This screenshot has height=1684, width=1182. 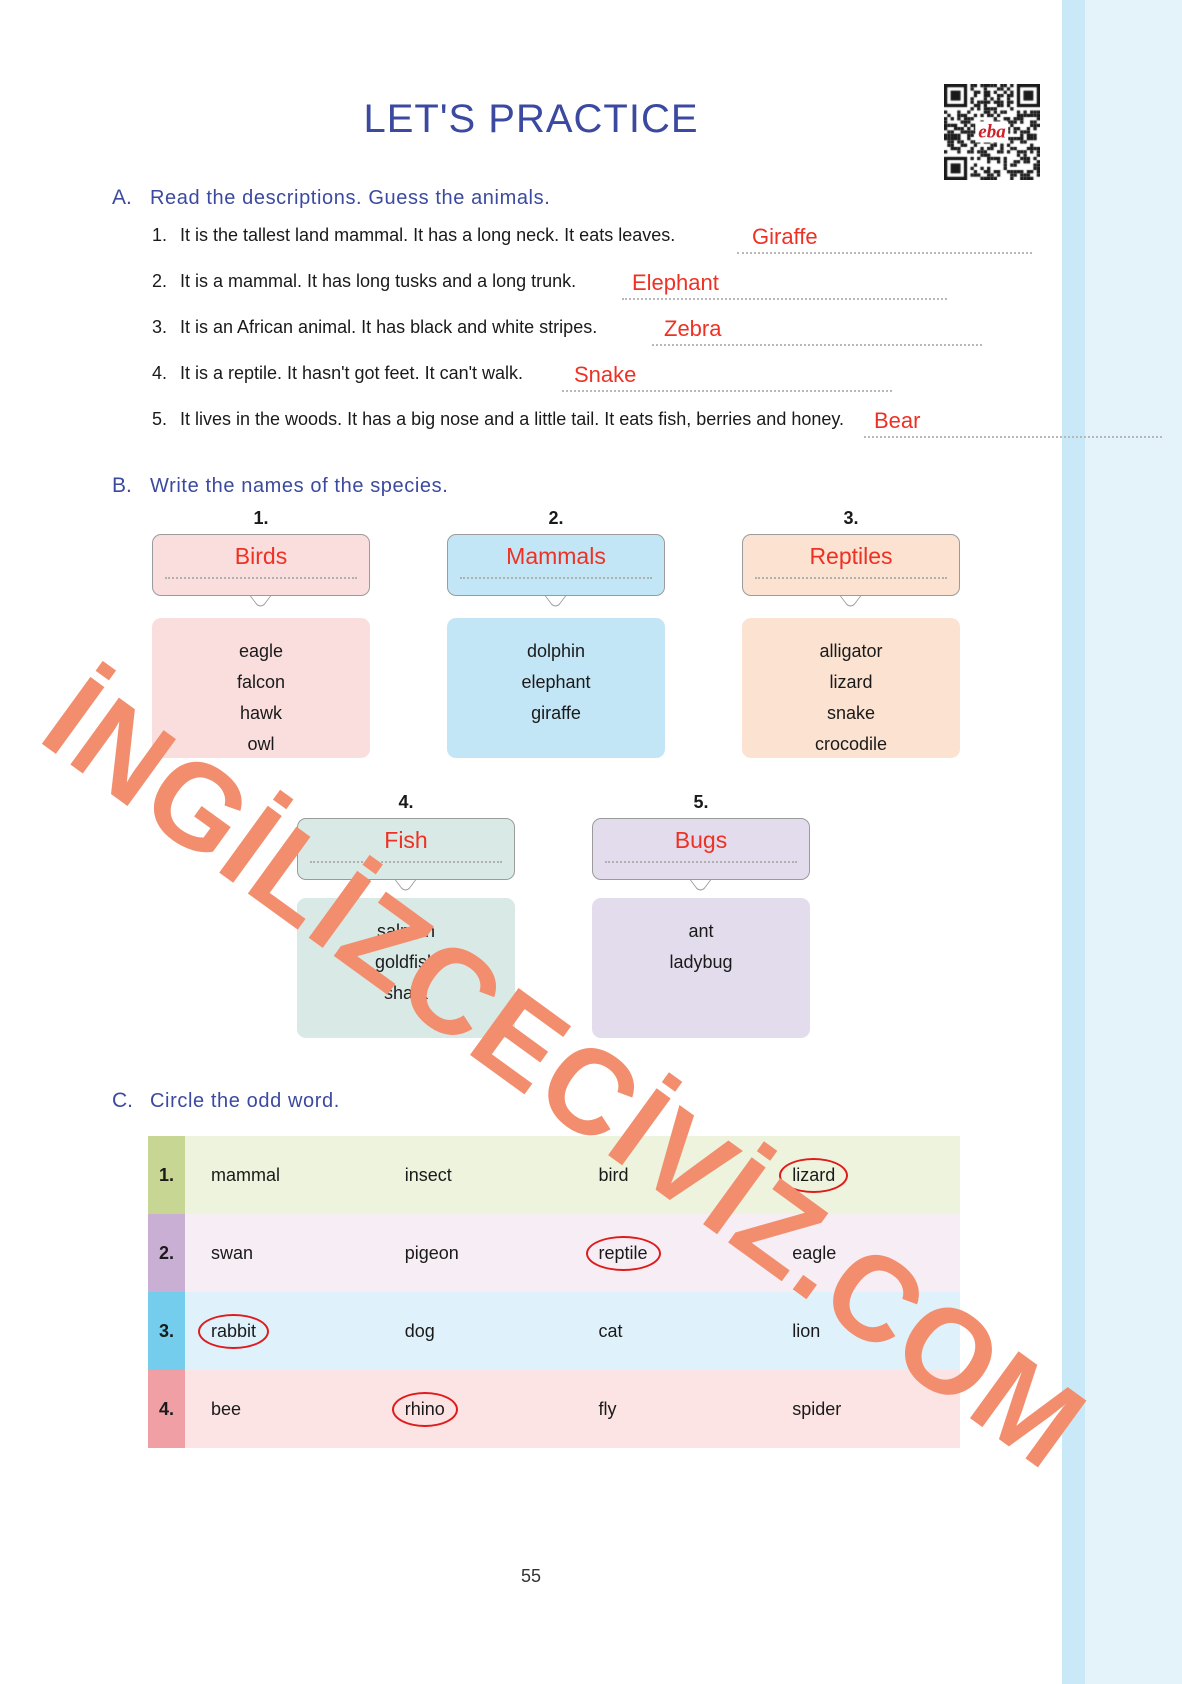 What do you see at coordinates (282, 1331) in the screenshot?
I see `table-cell: rabbit` at bounding box center [282, 1331].